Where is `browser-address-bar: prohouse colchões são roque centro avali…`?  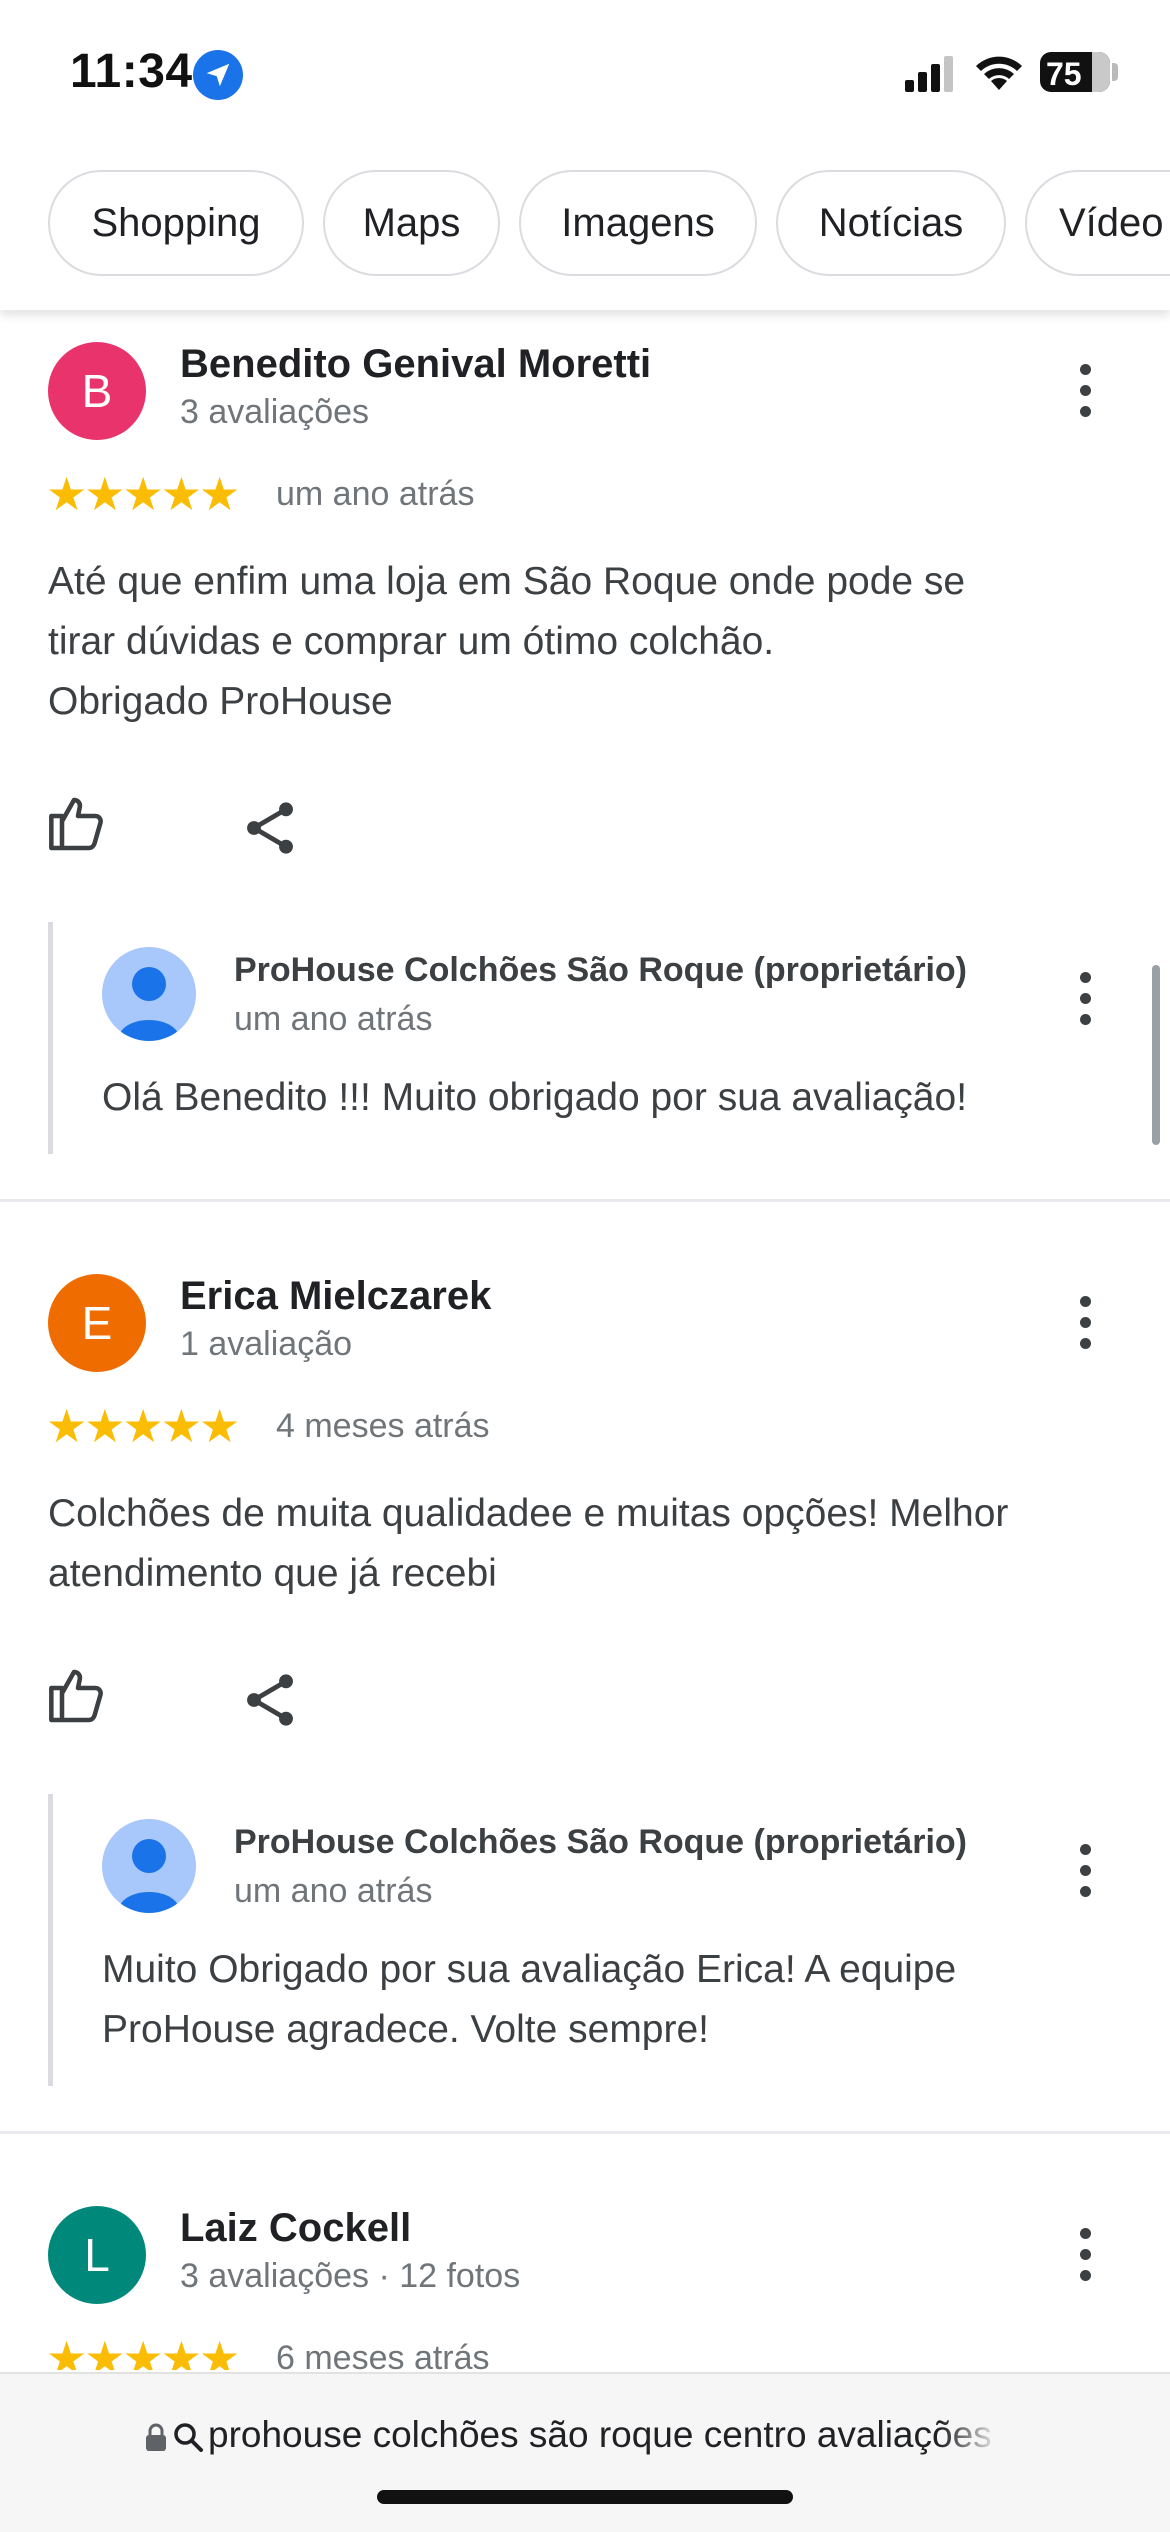 browser-address-bar: prohouse colchões são roque centro avali… is located at coordinates (585, 2452).